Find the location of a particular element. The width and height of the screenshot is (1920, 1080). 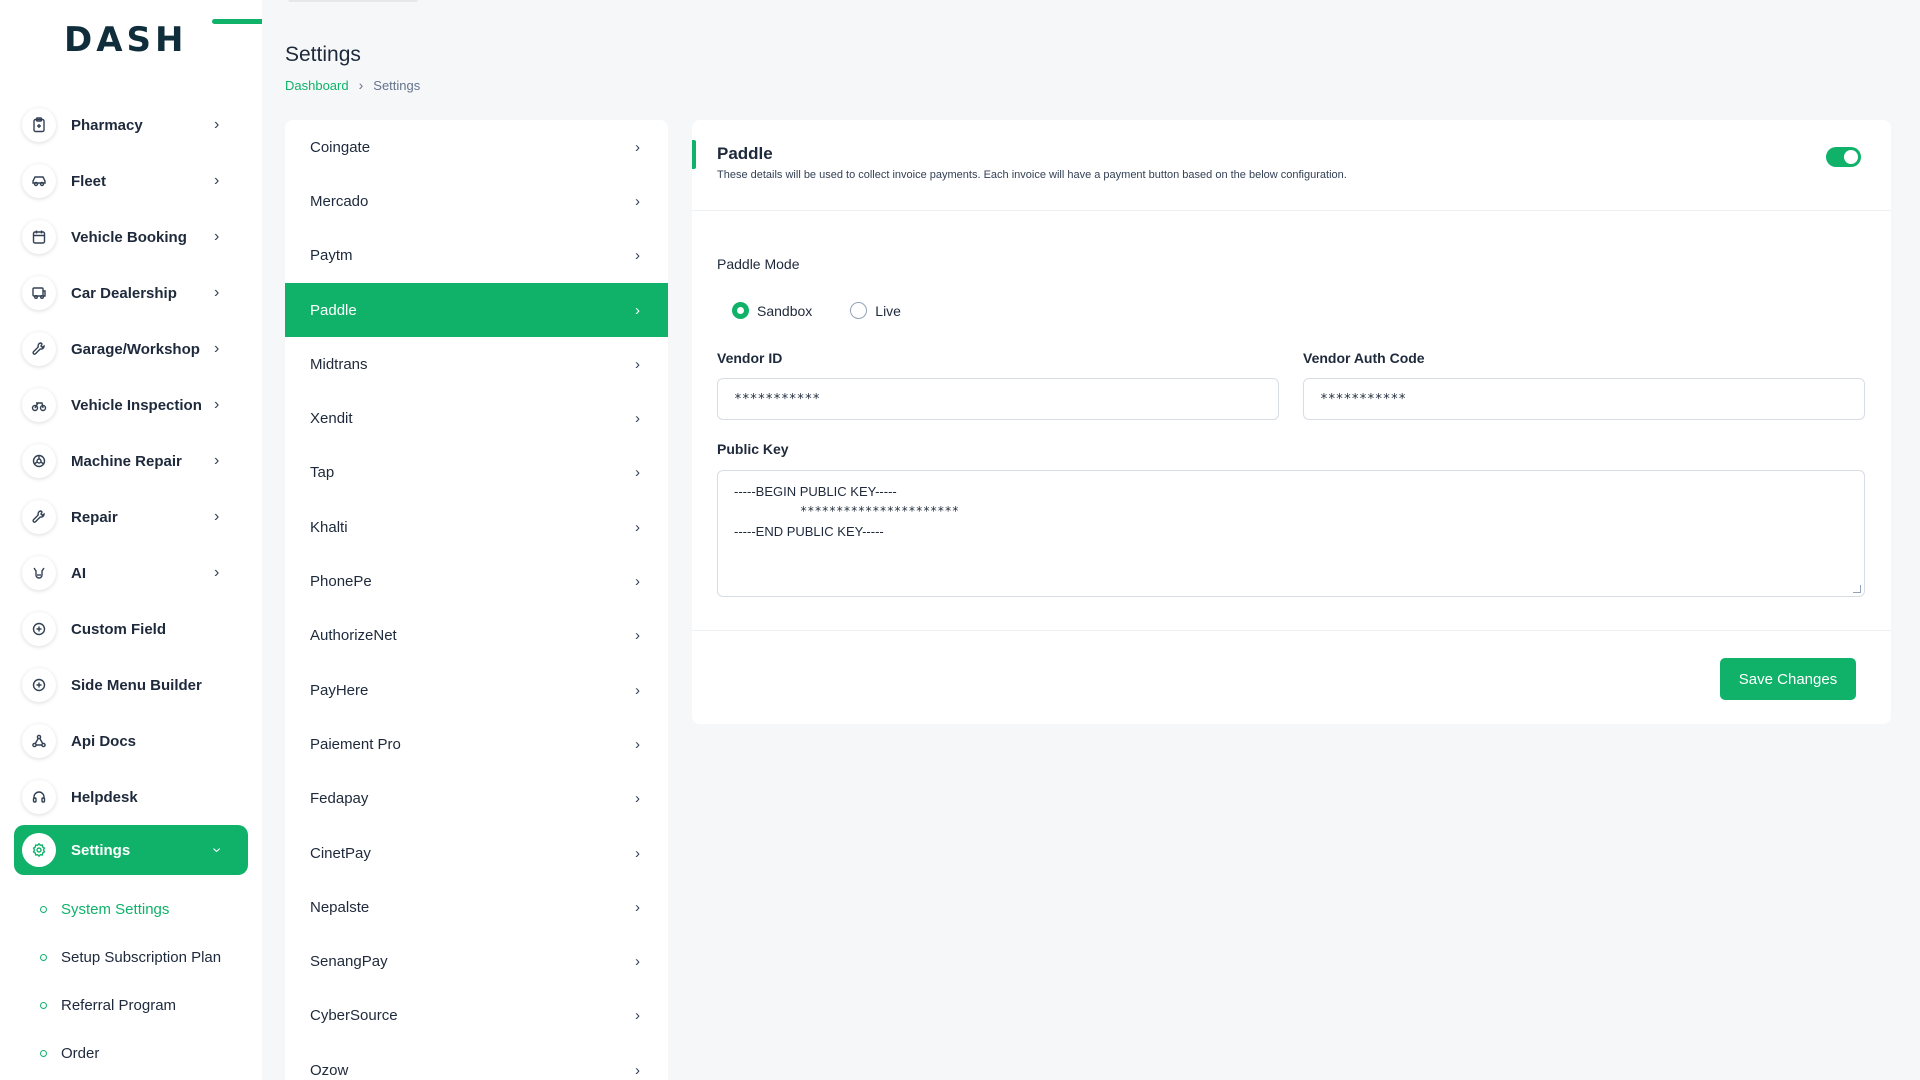

enable-toggle is located at coordinates (1843, 157).